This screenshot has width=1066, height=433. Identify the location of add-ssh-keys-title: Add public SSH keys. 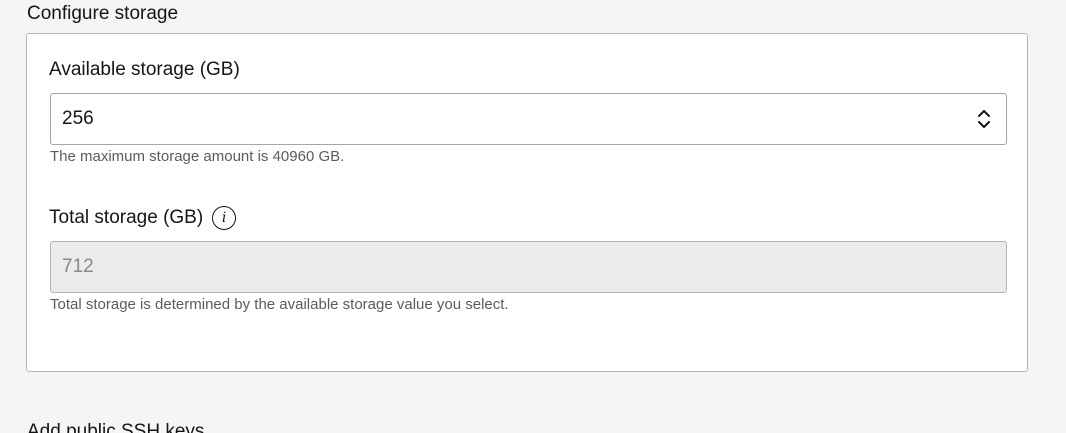
(116, 427).